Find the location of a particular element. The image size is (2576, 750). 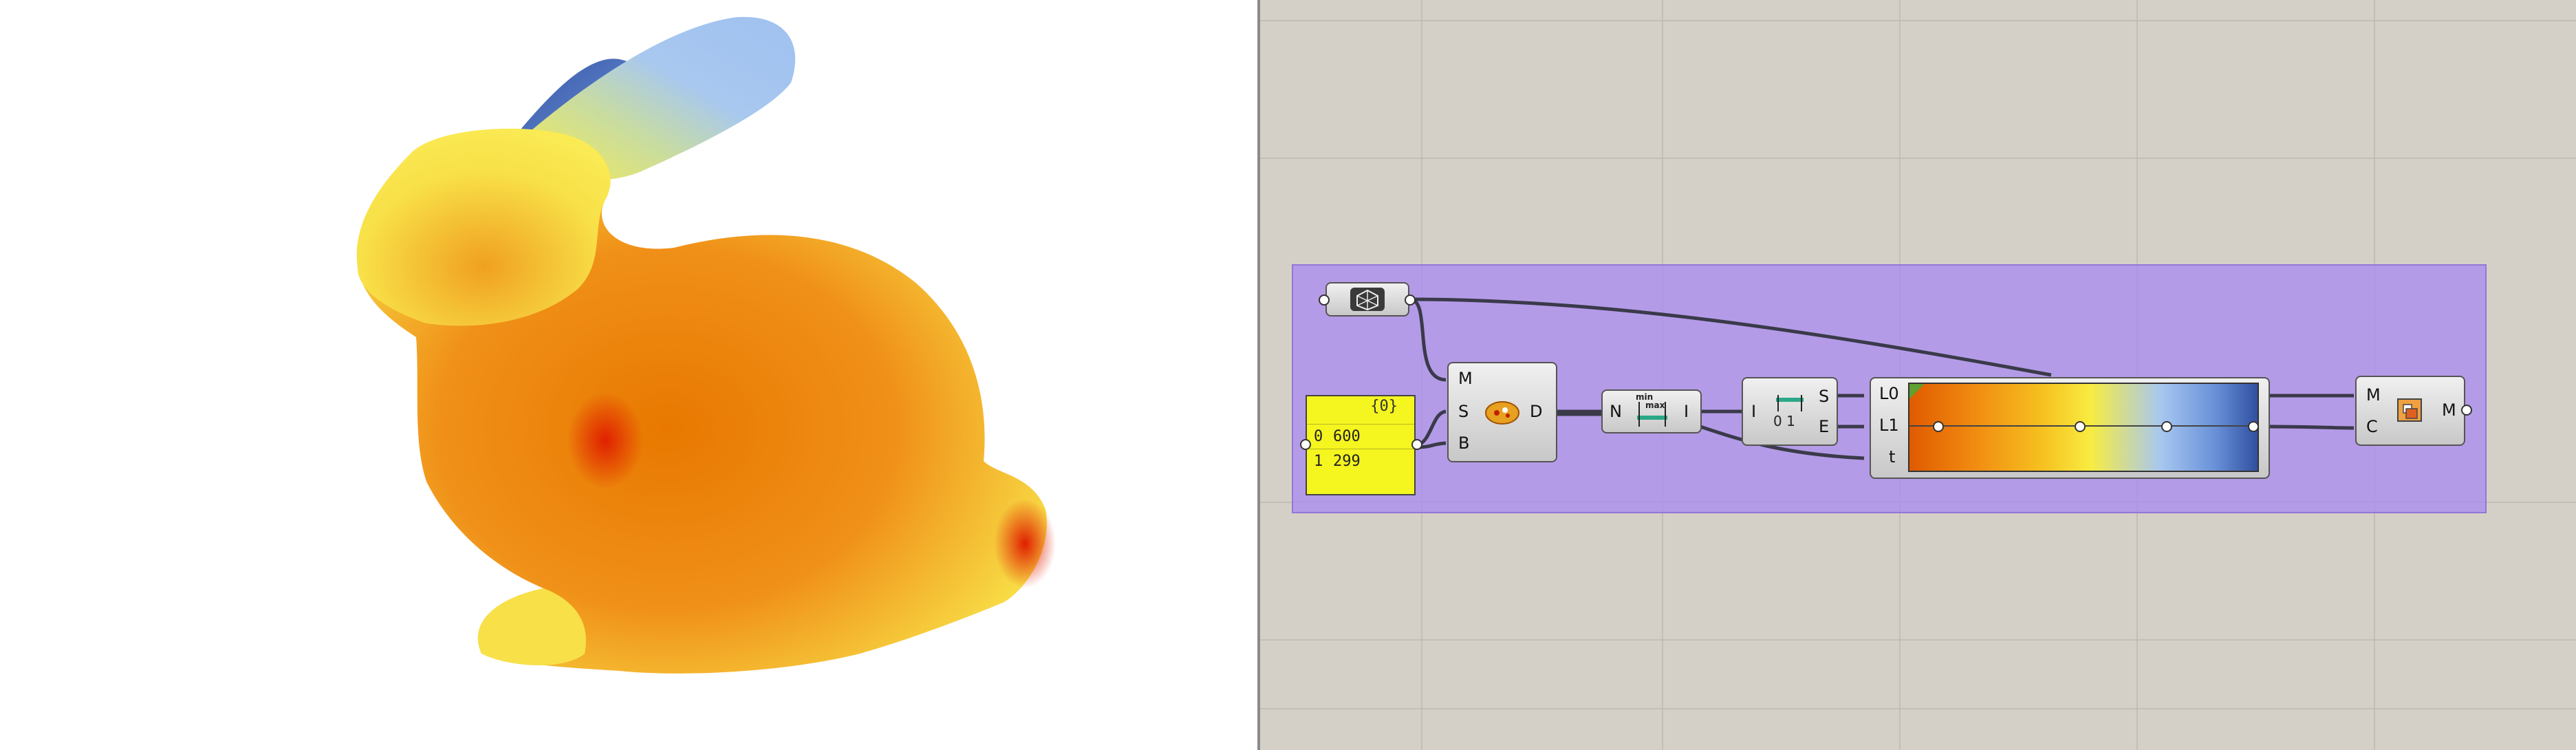

sample-component: M S B D is located at coordinates (1502, 412).